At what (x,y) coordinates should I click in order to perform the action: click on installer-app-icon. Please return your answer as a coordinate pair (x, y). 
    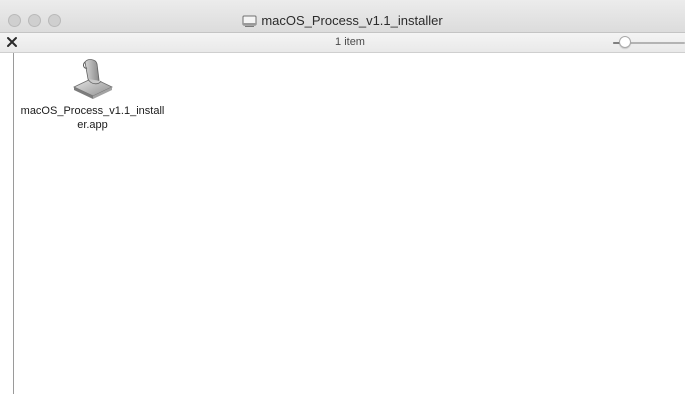
    Looking at the image, I should click on (92, 79).